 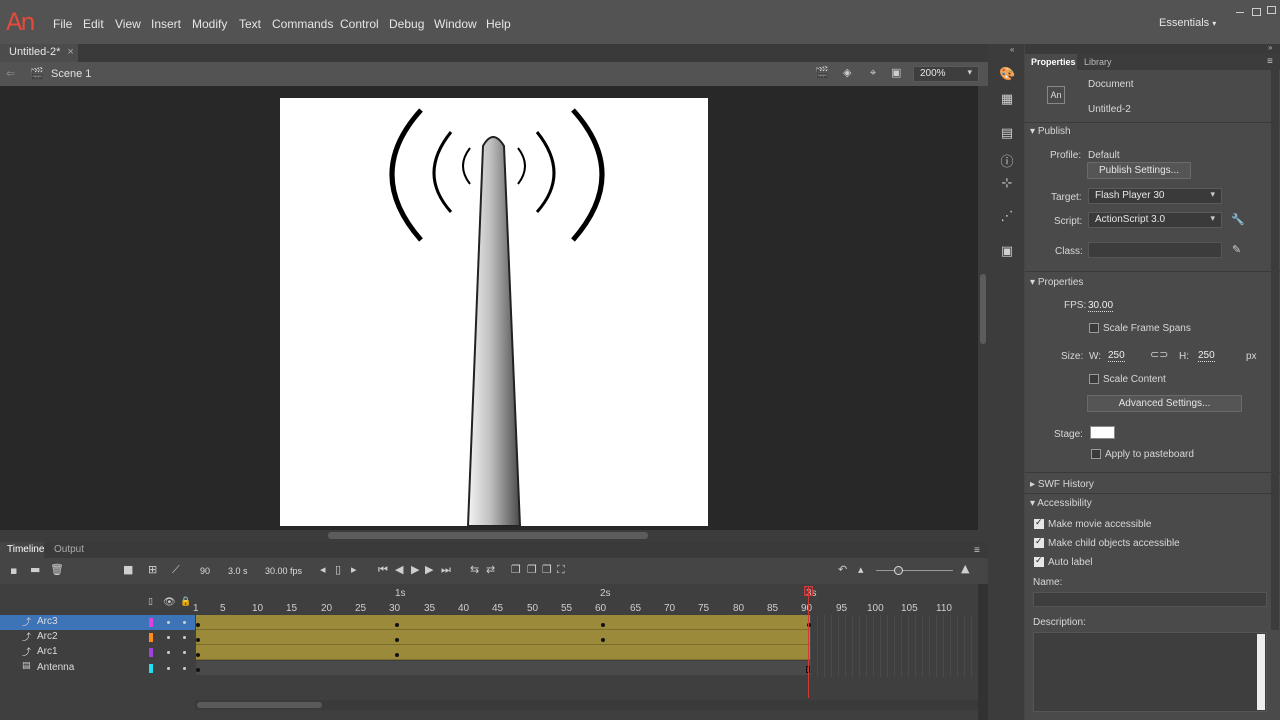 What do you see at coordinates (1051, 62) in the screenshot?
I see `tab-properties: Properties` at bounding box center [1051, 62].